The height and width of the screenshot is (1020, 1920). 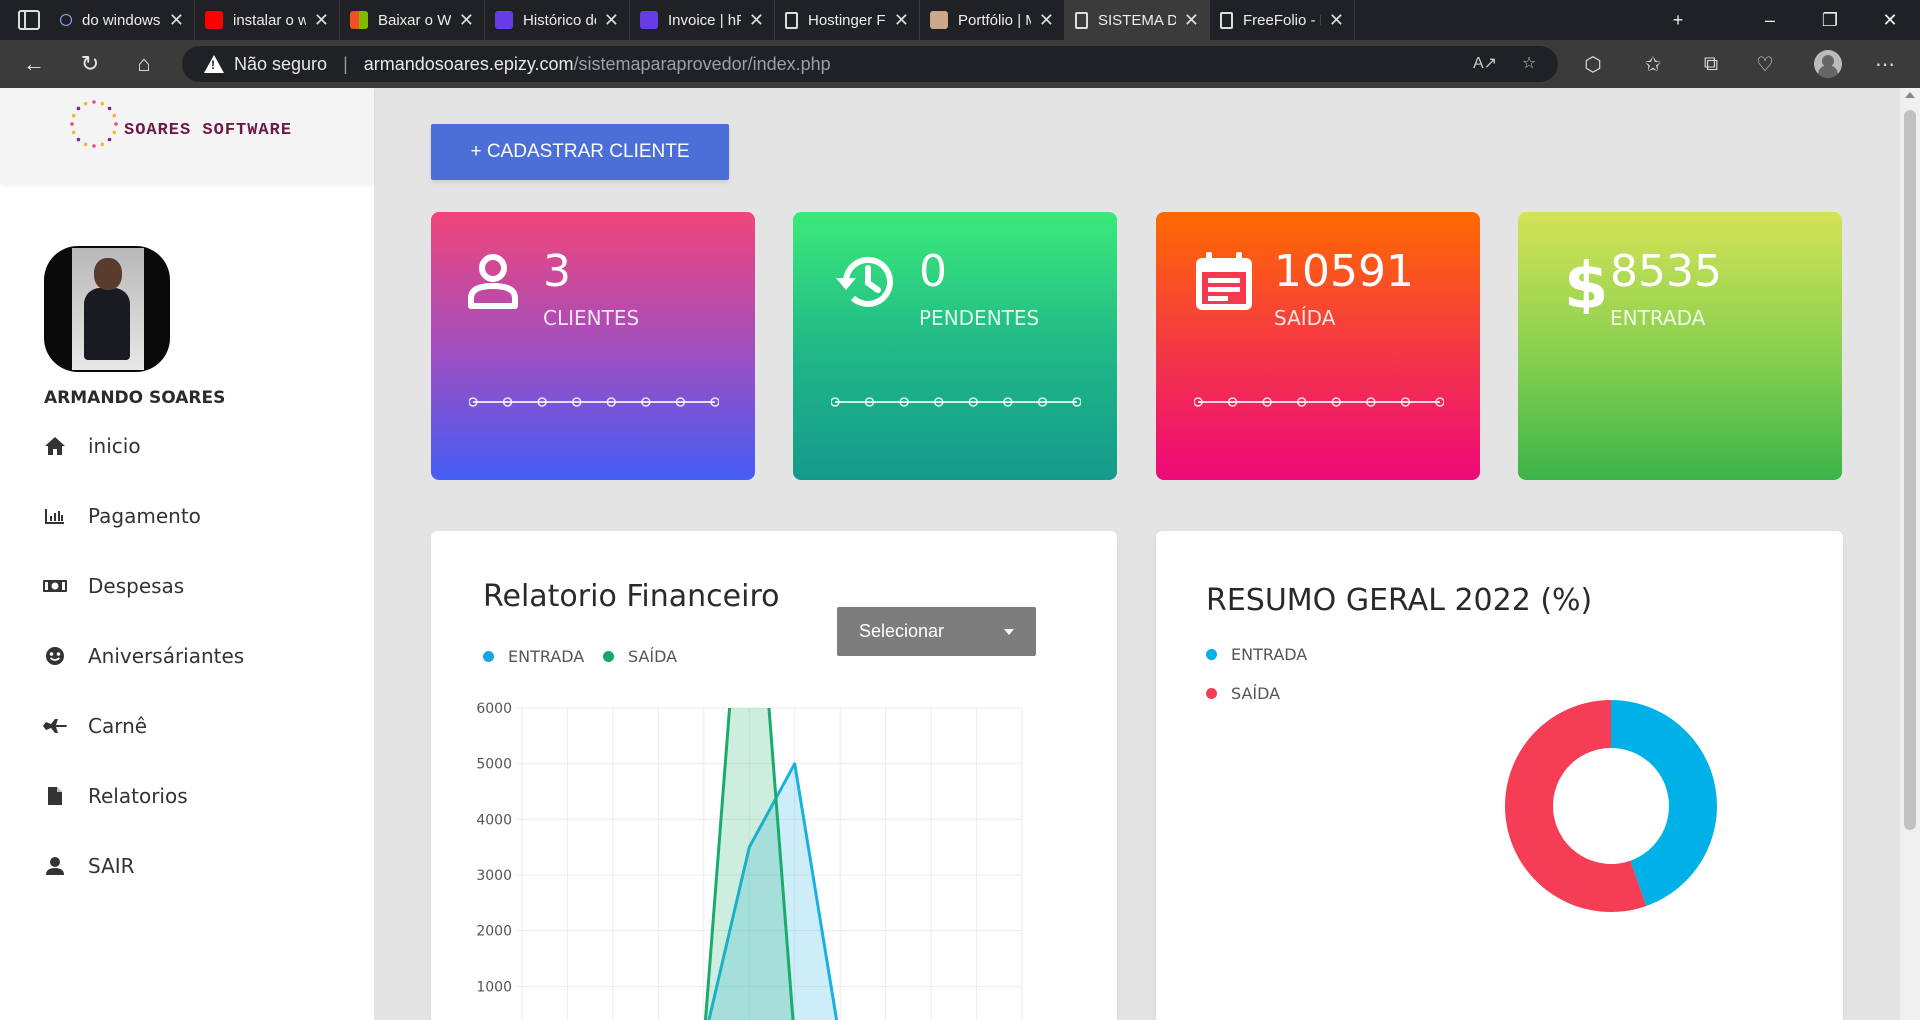 What do you see at coordinates (864, 281) in the screenshot?
I see `history-icon` at bounding box center [864, 281].